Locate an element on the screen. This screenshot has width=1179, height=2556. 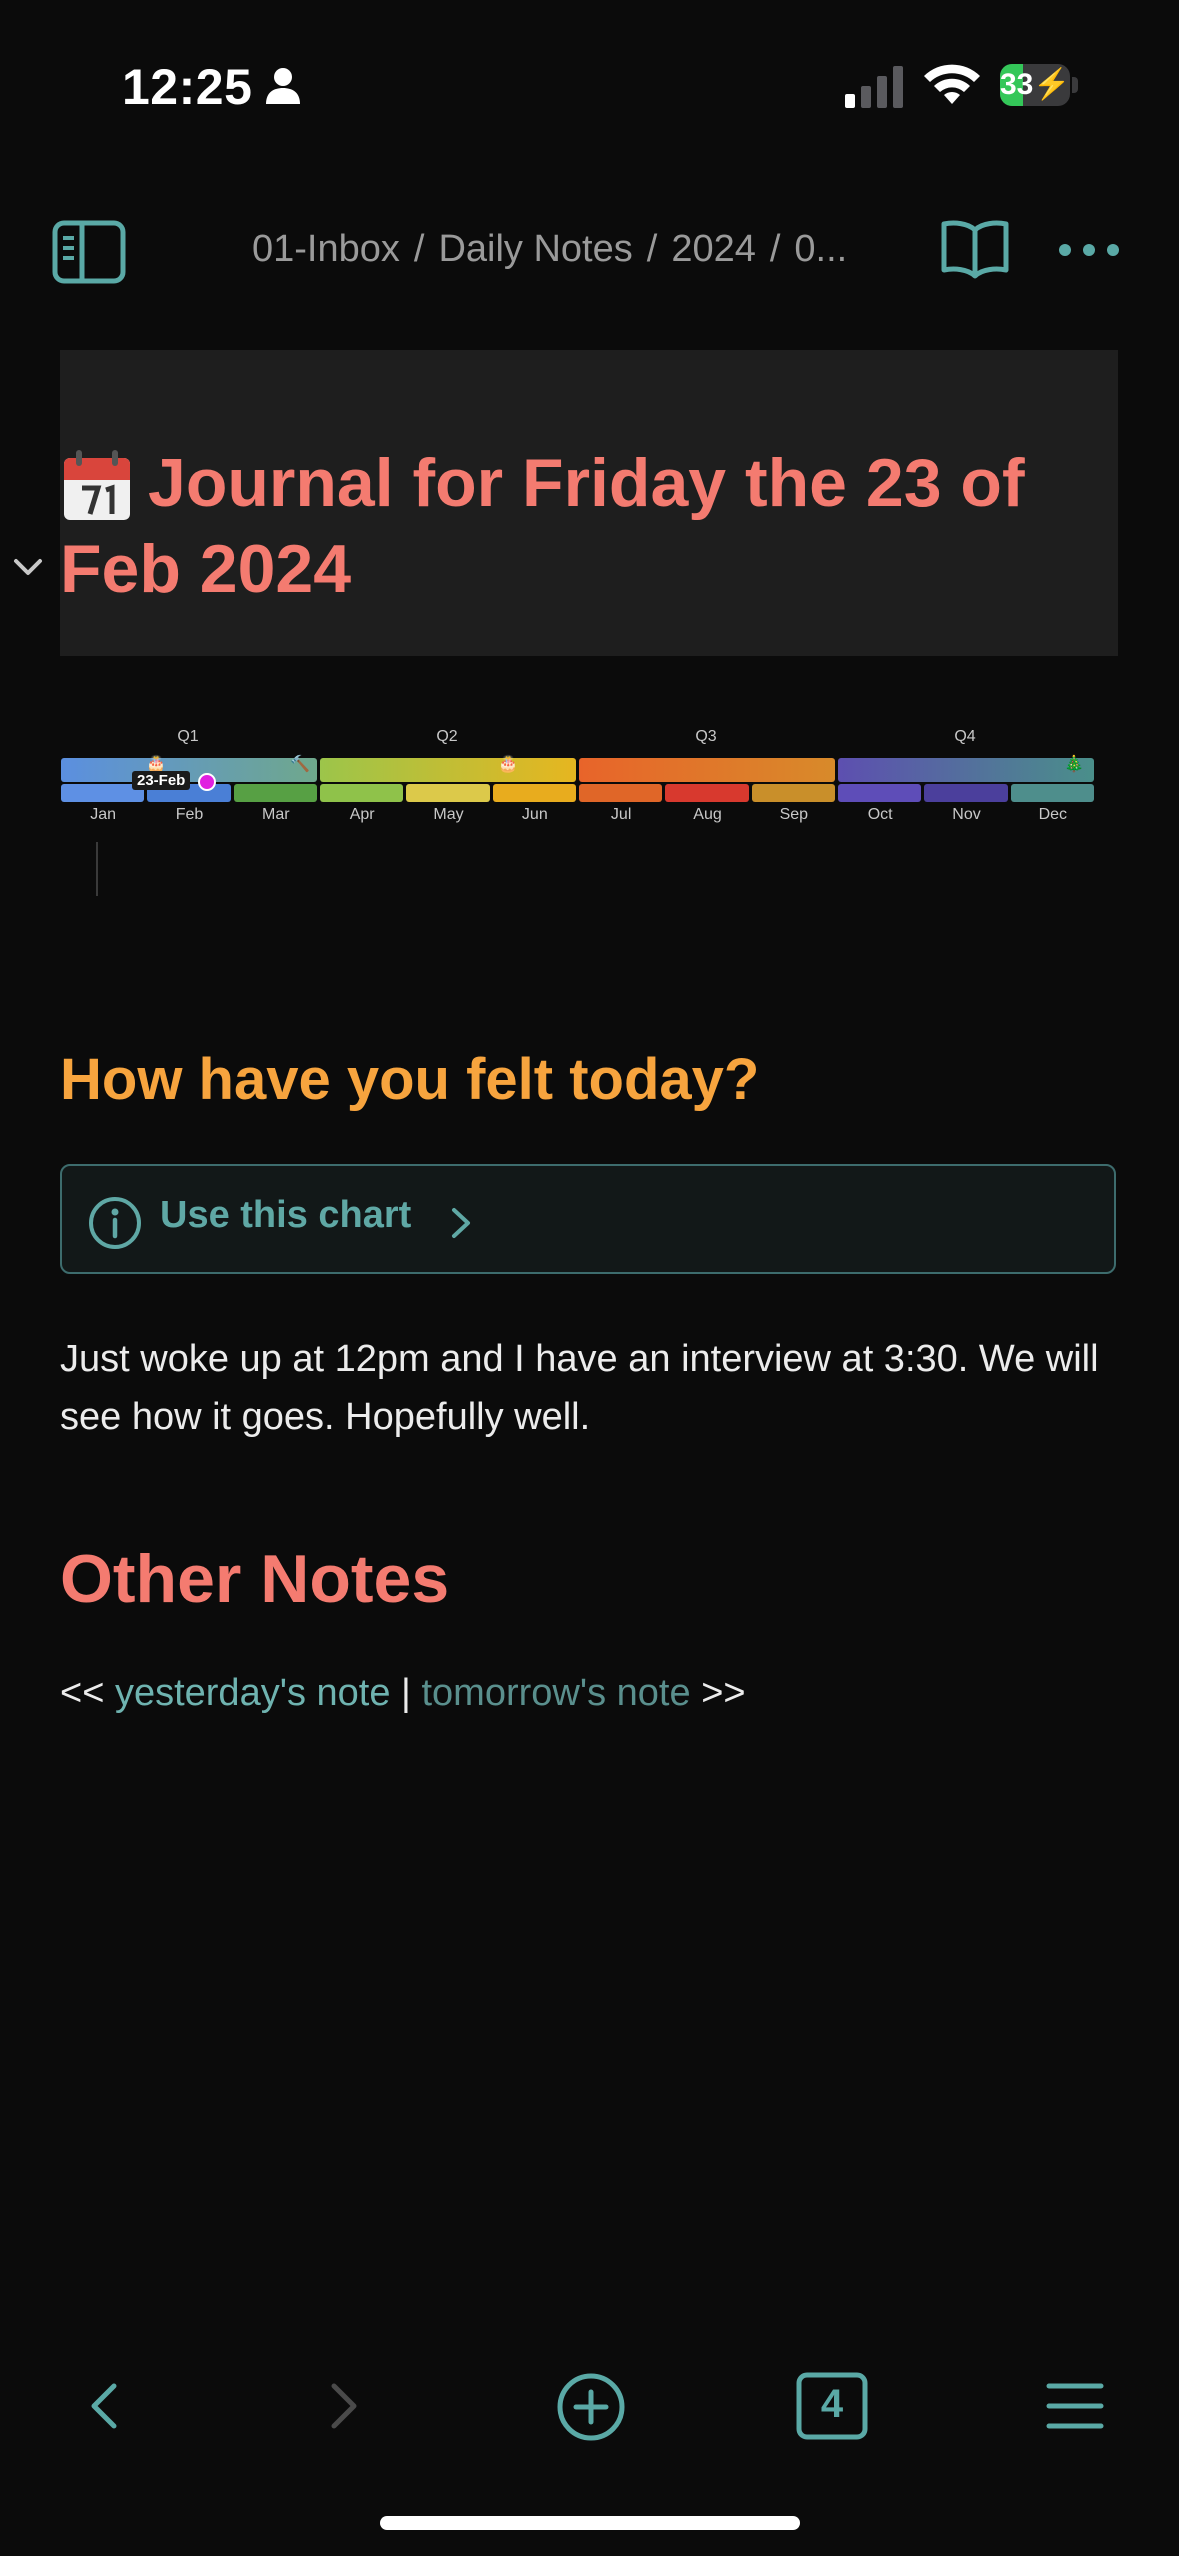
month-label: May is located at coordinates (448, 814).